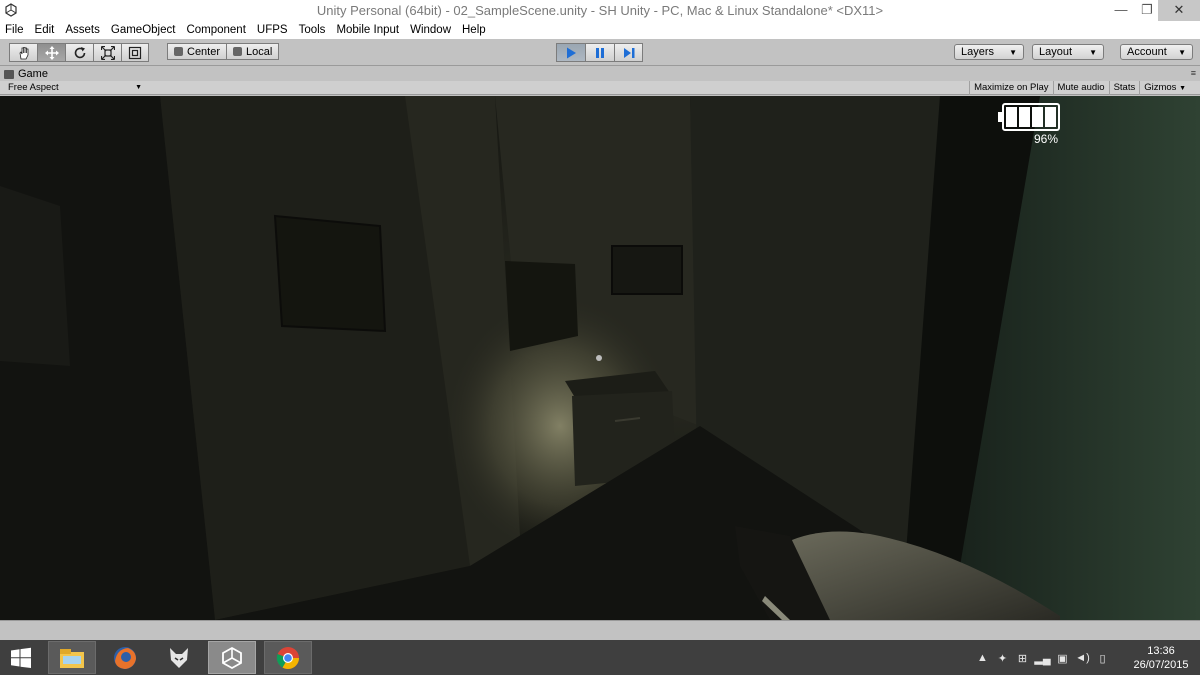  What do you see at coordinates (253, 51) in the screenshot?
I see `pivot-space-button: Local` at bounding box center [253, 51].